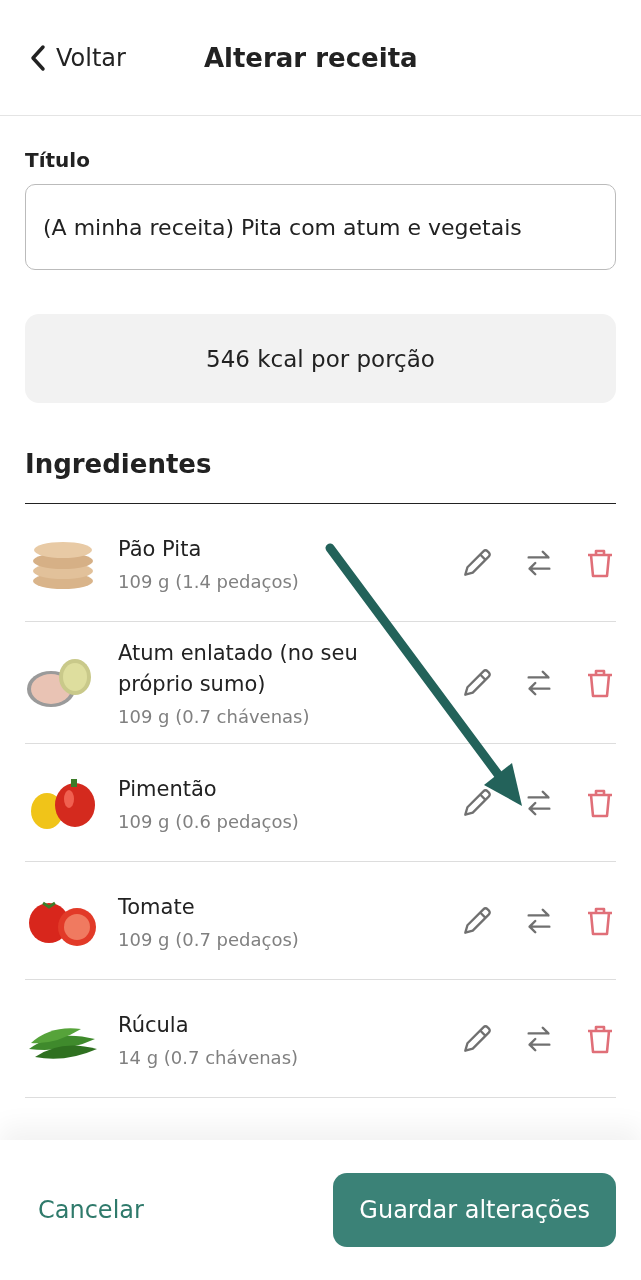  What do you see at coordinates (58, 160) in the screenshot?
I see `field-label: Título` at bounding box center [58, 160].